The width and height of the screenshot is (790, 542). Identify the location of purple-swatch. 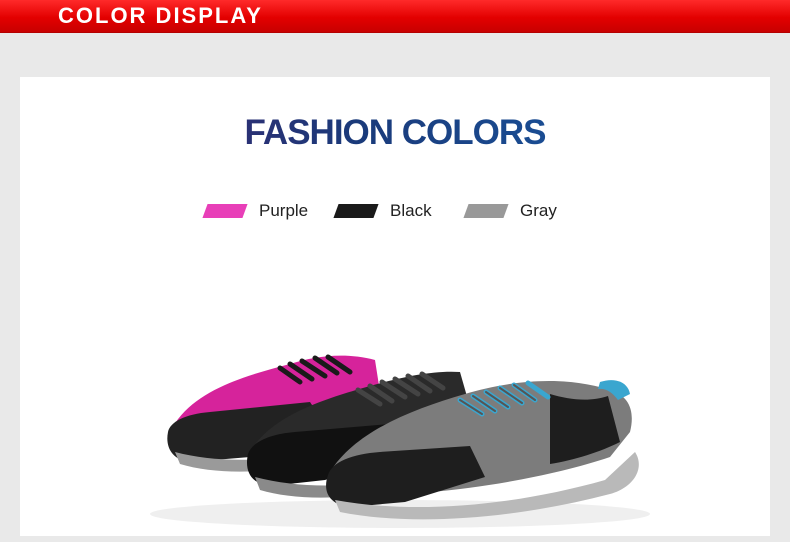
(225, 211).